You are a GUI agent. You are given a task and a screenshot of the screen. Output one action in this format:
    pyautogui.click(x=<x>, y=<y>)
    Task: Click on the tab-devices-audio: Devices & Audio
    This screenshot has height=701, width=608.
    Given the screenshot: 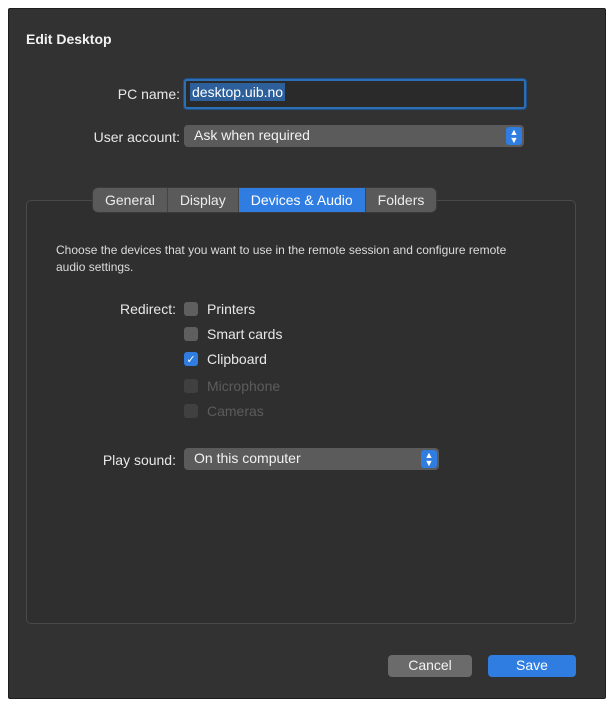 What is the action you would take?
    pyautogui.click(x=302, y=200)
    